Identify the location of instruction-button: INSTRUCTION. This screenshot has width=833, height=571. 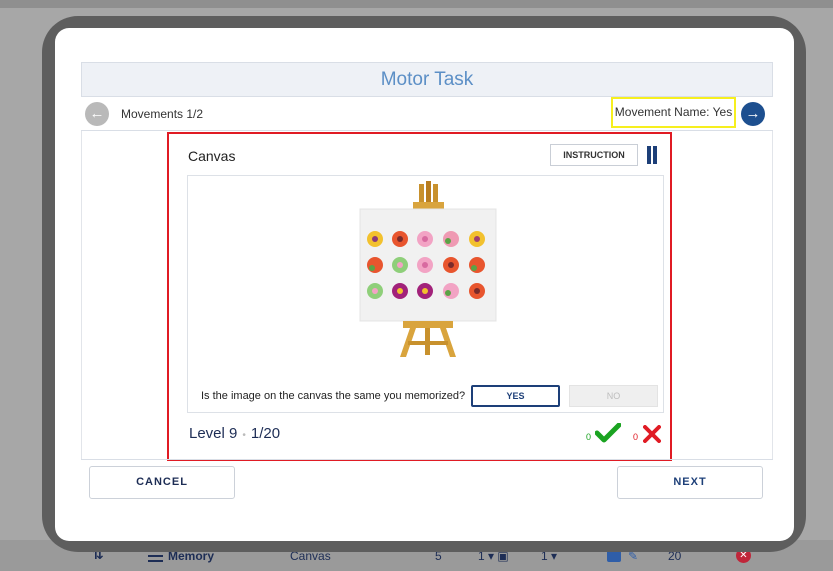
(594, 155).